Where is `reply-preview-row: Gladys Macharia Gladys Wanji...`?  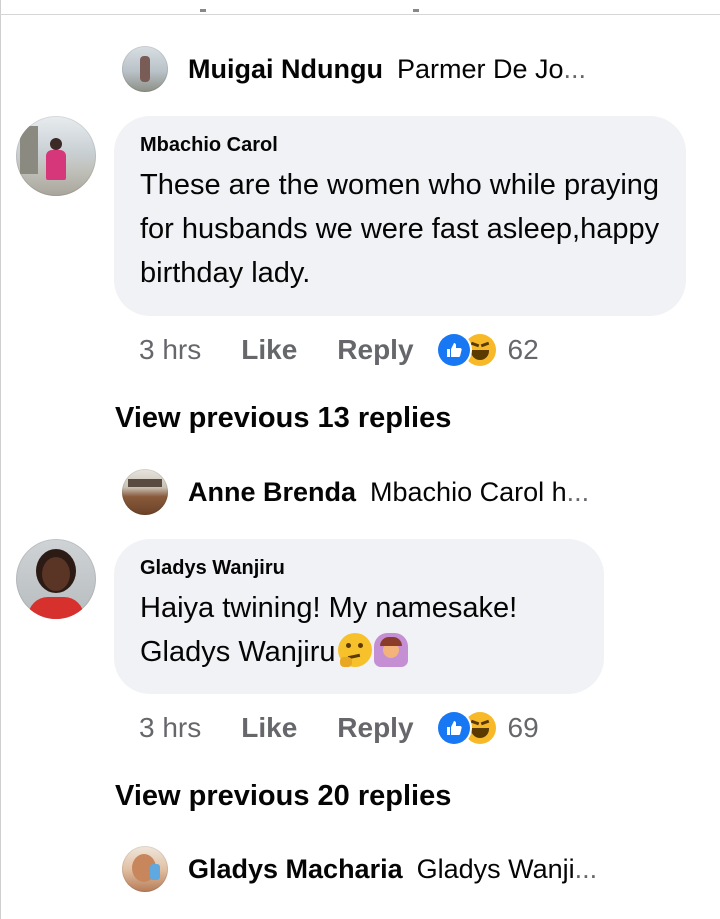
reply-preview-row: Gladys Macharia Gladys Wanji... is located at coordinates (359, 869).